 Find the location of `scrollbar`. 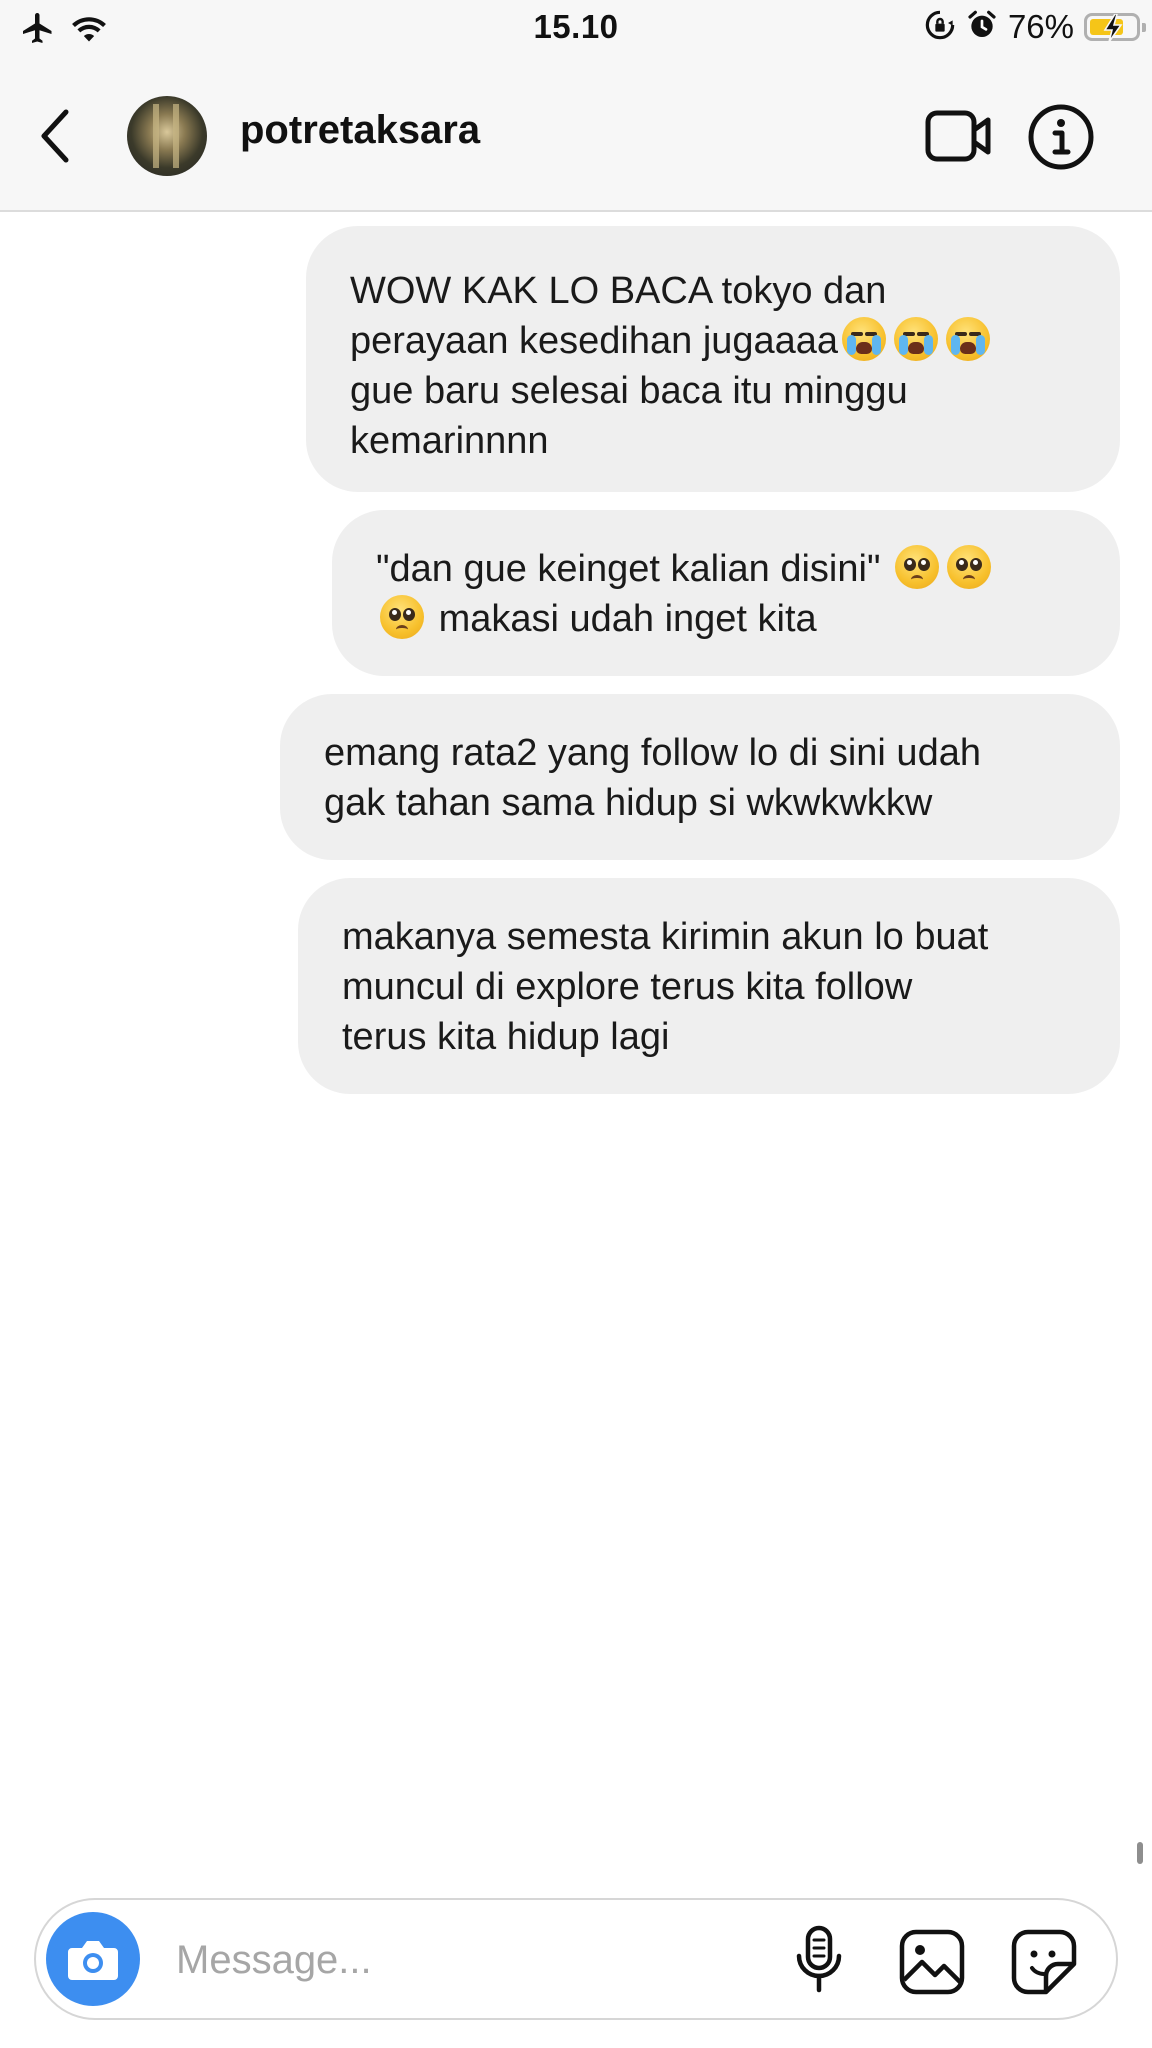

scrollbar is located at coordinates (1140, 1853).